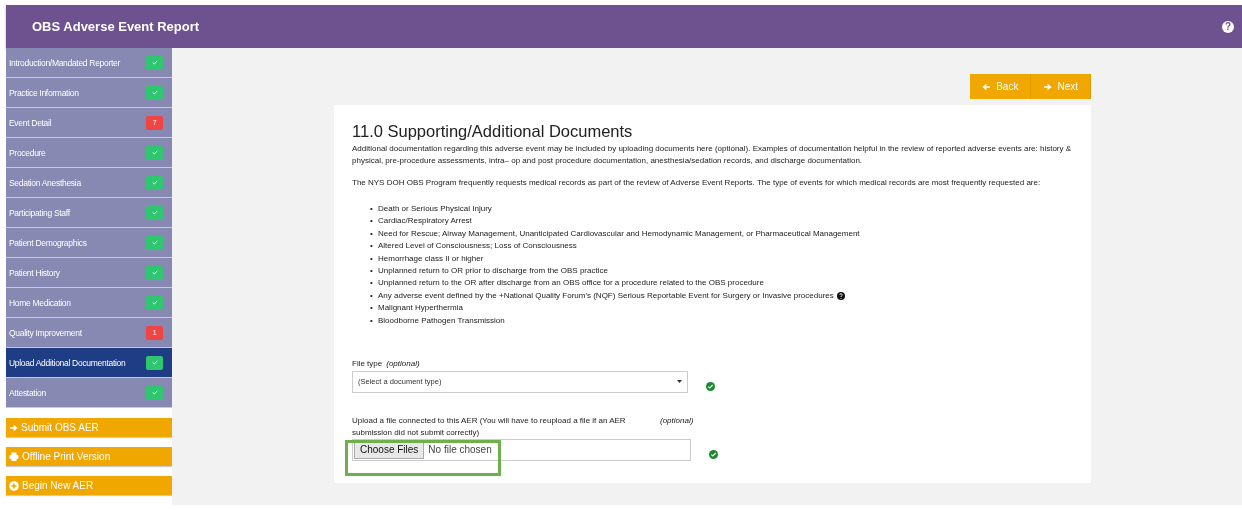 The height and width of the screenshot is (510, 1242). Describe the element at coordinates (89, 485) in the screenshot. I see `action-button: Begin New AER` at that location.